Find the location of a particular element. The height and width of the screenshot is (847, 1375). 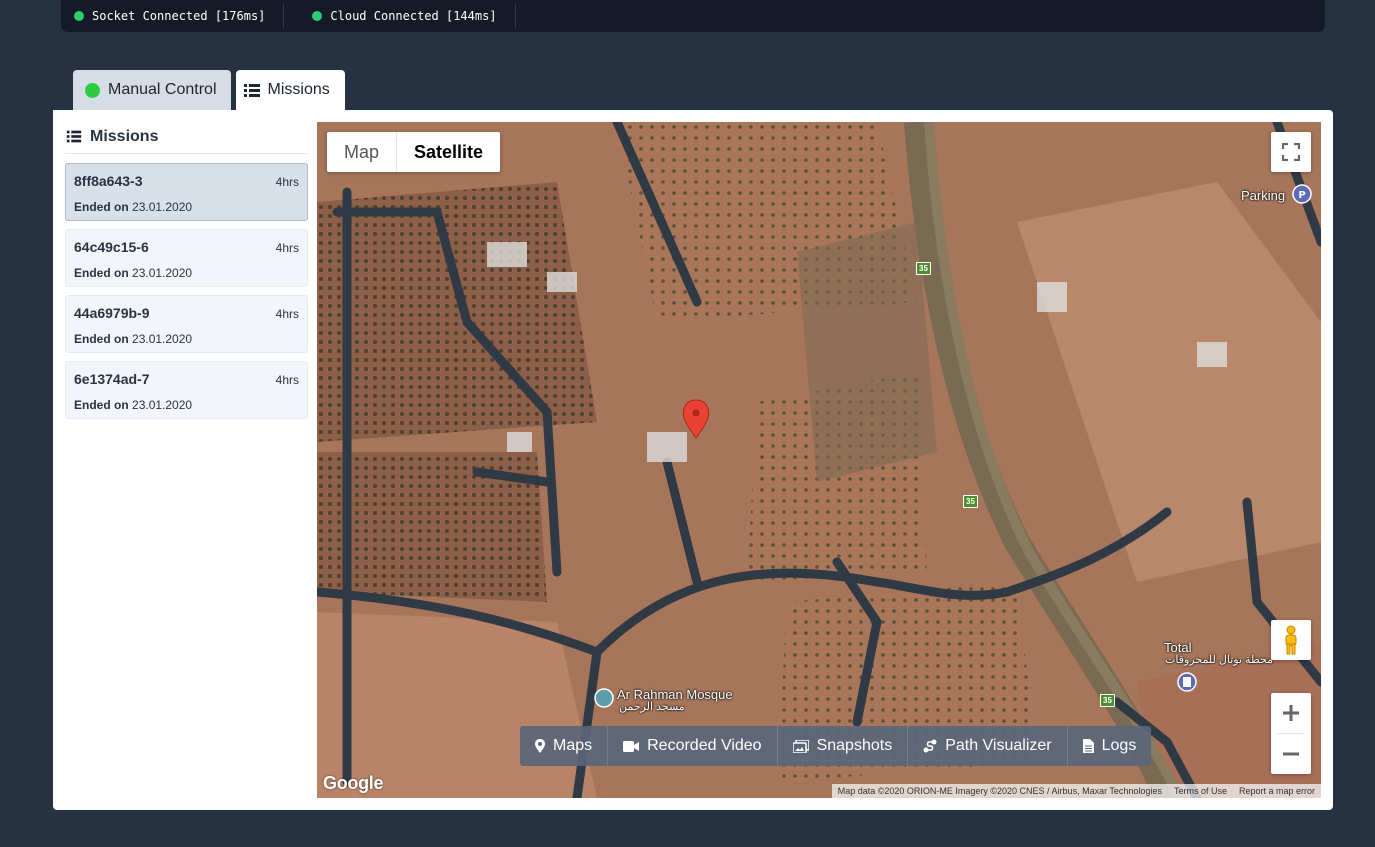

recorded-video-button-label: Recorded Video is located at coordinates (704, 745).